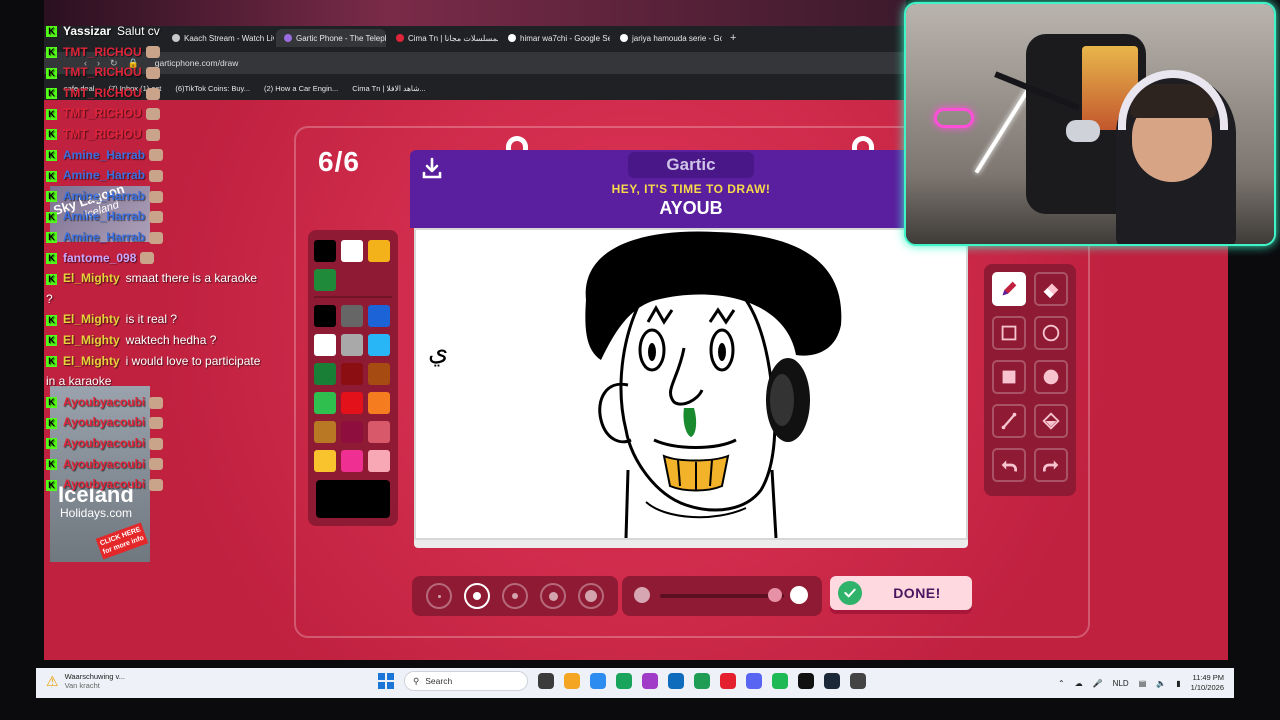  I want to click on weather-warning-widget: ⚠ Waarschuwing v... Van kracht, so click(85, 681).